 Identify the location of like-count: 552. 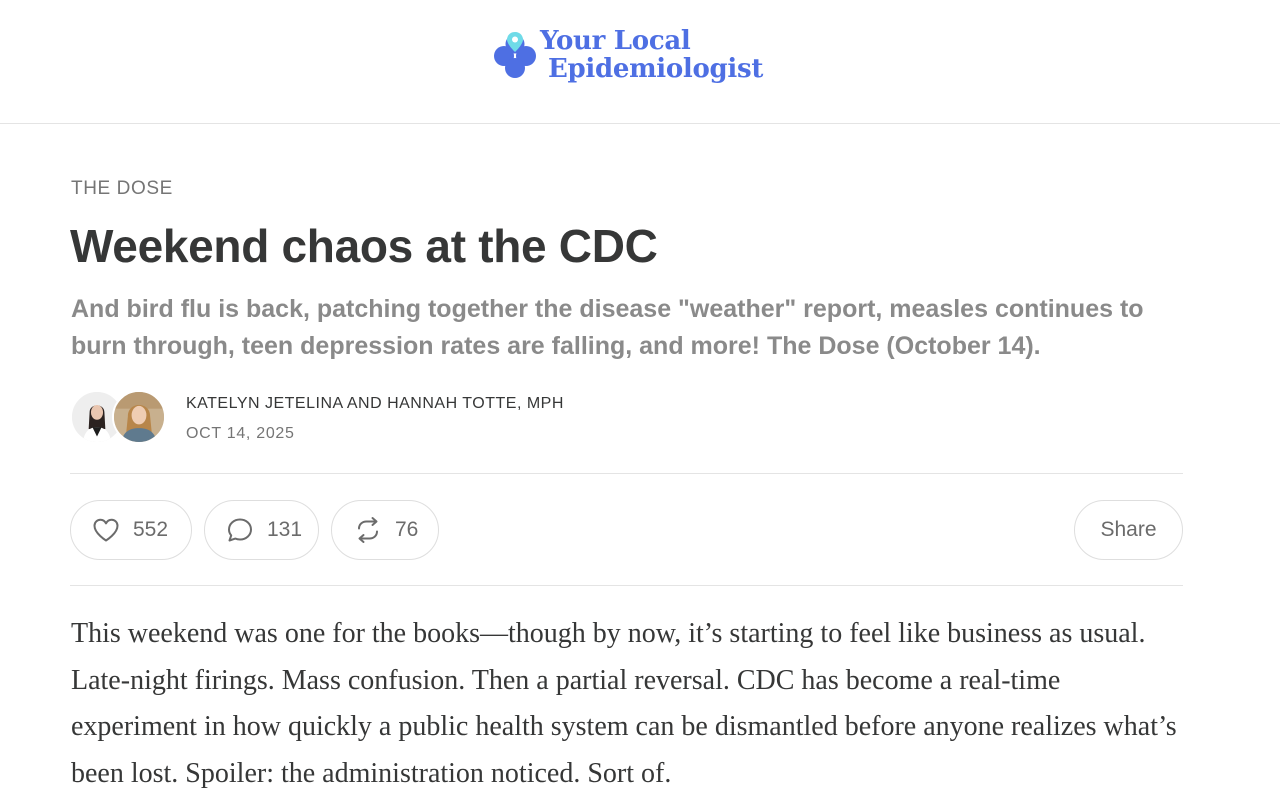
(151, 529).